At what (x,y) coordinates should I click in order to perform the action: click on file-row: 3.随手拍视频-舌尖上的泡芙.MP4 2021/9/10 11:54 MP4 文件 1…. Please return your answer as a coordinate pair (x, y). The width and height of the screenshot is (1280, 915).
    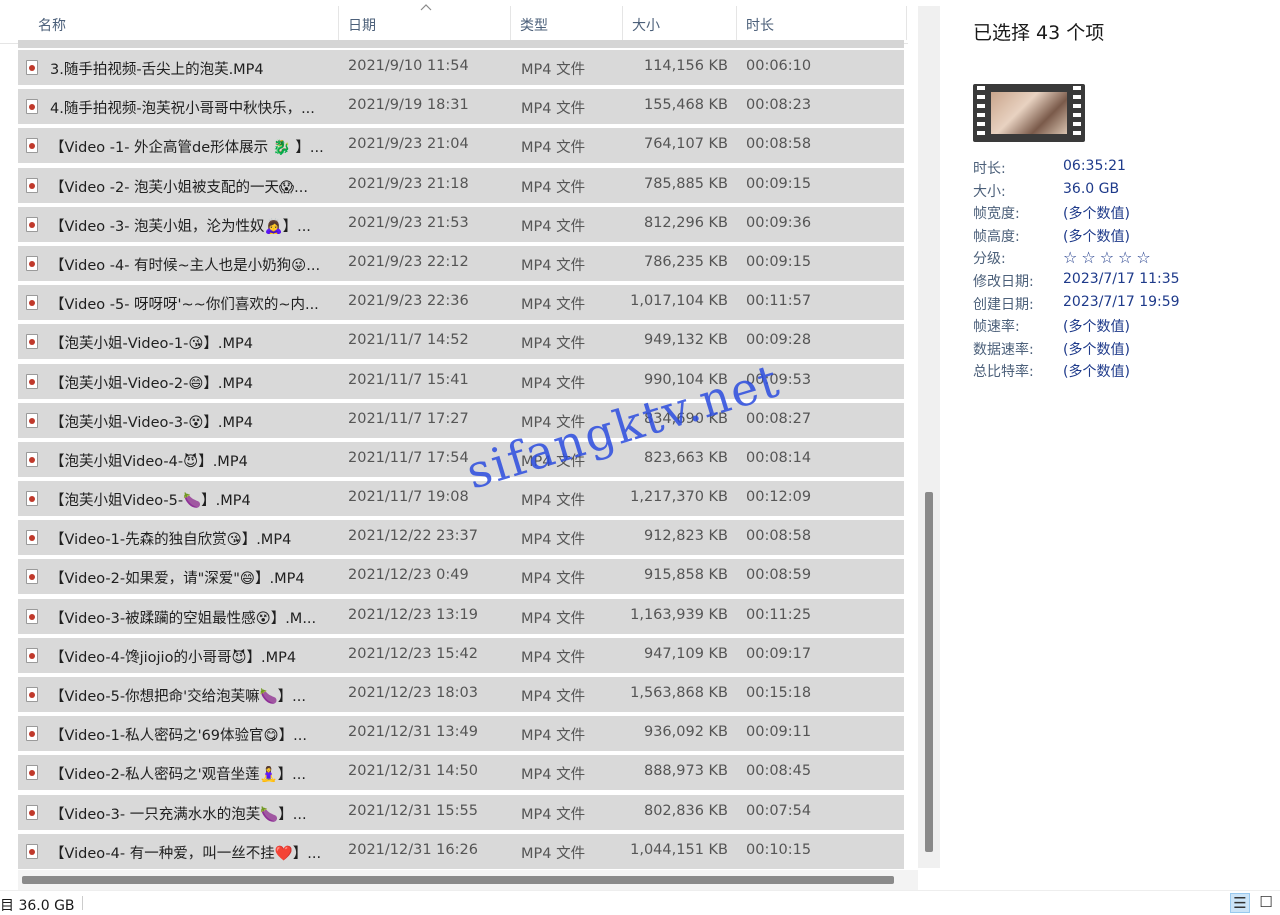
    Looking at the image, I should click on (461, 67).